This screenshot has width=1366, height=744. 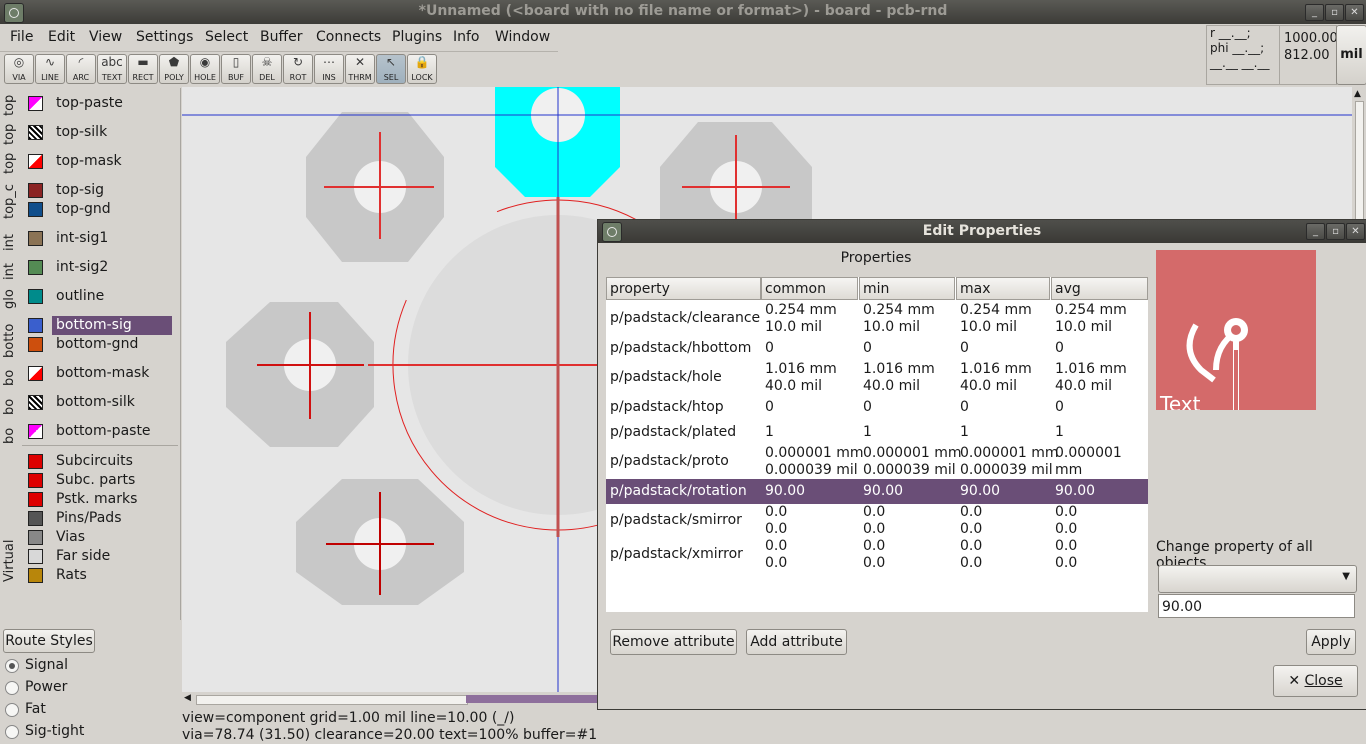 I want to click on menu-view: View, so click(x=105, y=37).